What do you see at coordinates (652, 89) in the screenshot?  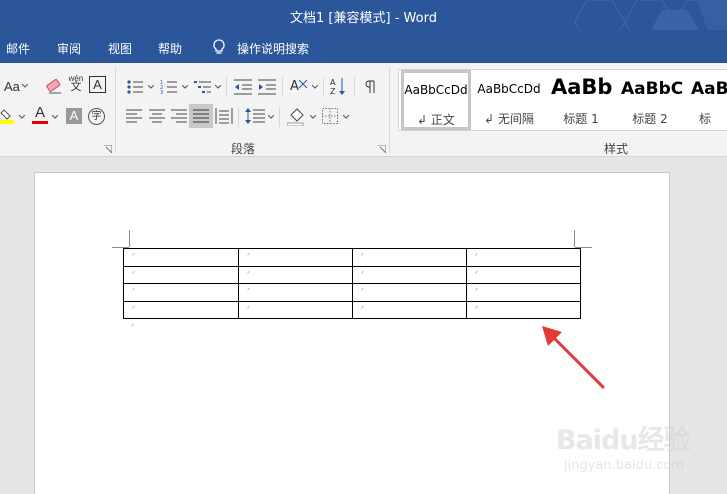 I see `style-heading-2-sample: AaBbC` at bounding box center [652, 89].